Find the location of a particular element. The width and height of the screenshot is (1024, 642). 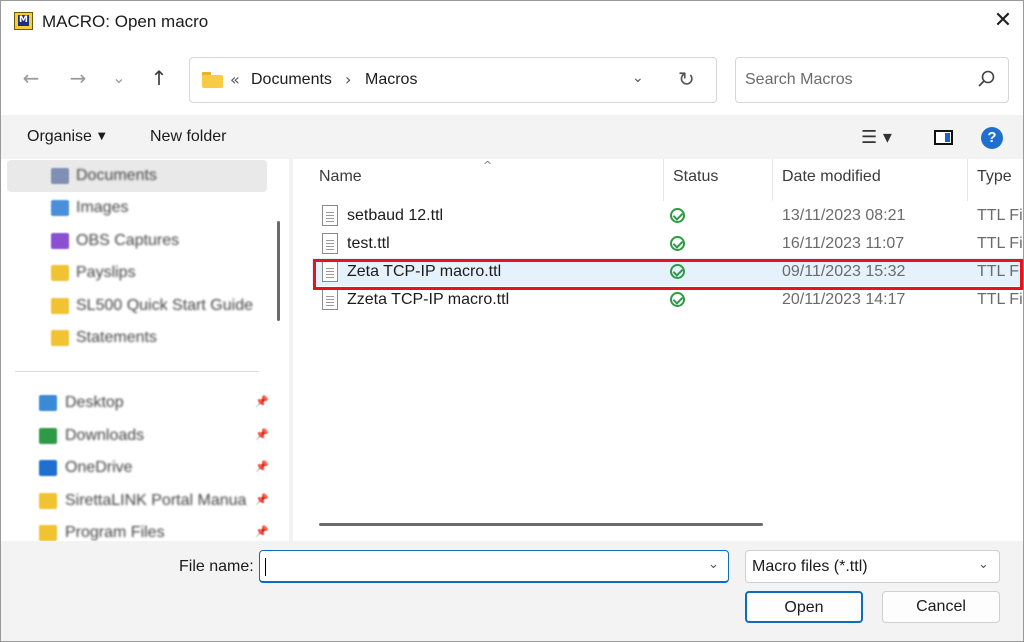

file-row: setbaud 12.ttl 13/11/2023 08:21 TTL File is located at coordinates (667, 216).